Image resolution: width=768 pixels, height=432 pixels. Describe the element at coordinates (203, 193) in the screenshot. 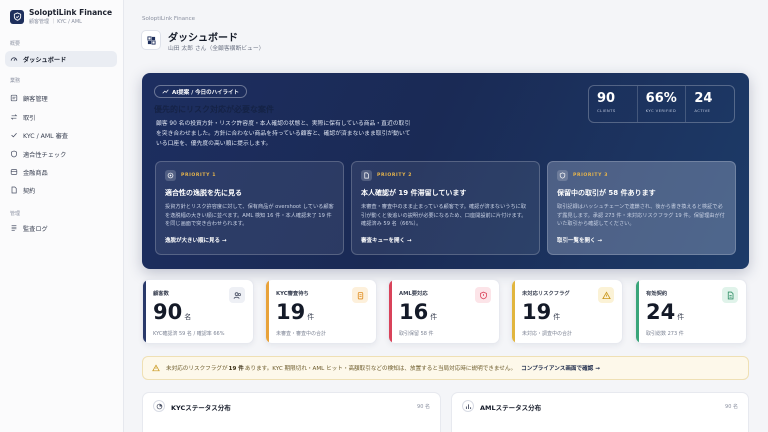

I see `priority-title: 適合性の逸脱を先に見る` at that location.